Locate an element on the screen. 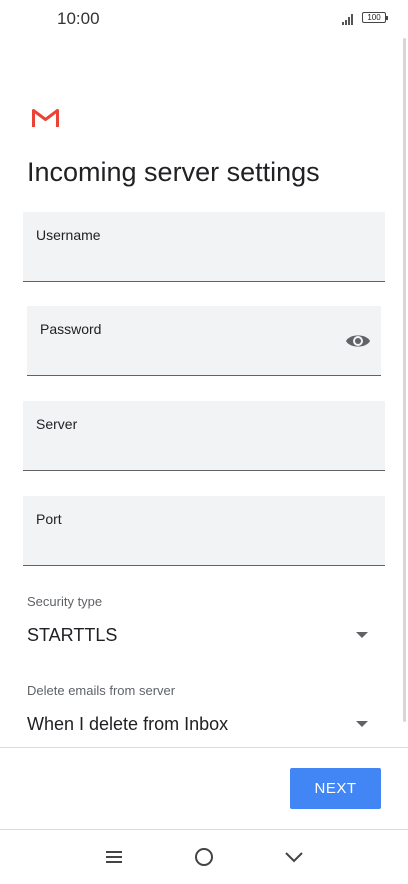 The height and width of the screenshot is (884, 408). delete-emails-dropdown: When I delete from Inbox is located at coordinates (203, 725).